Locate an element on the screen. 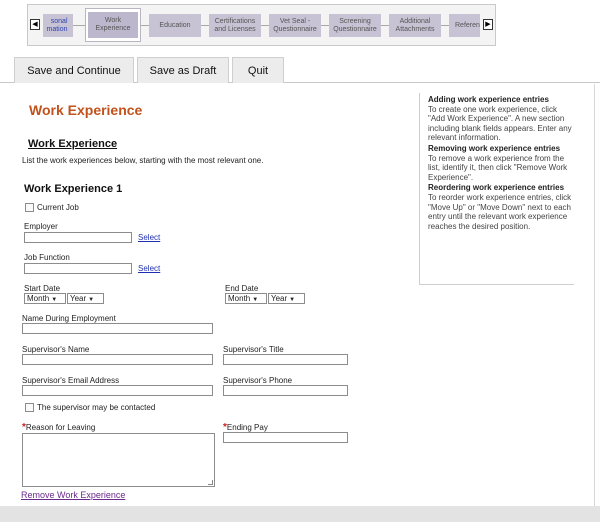  resize-handle-icon is located at coordinates (210, 482).